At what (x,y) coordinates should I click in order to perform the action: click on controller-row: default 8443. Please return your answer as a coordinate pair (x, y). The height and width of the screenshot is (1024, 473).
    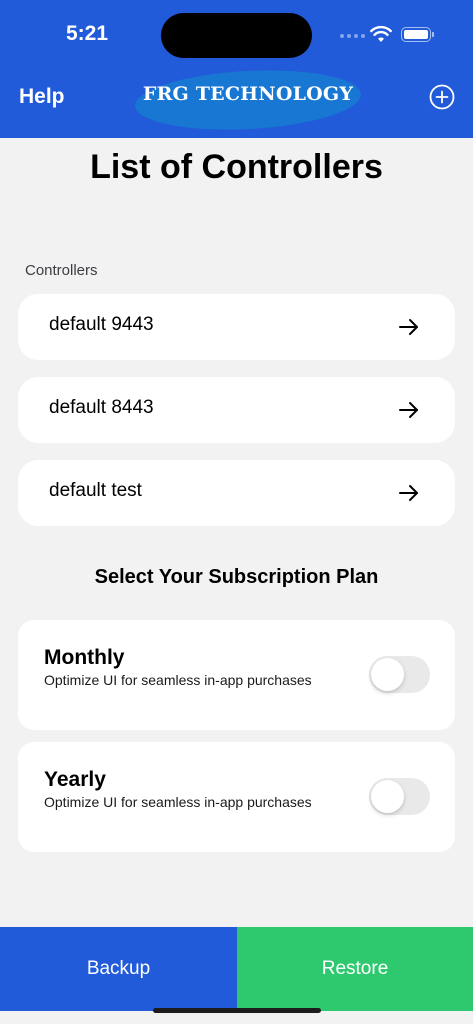
    Looking at the image, I should click on (236, 410).